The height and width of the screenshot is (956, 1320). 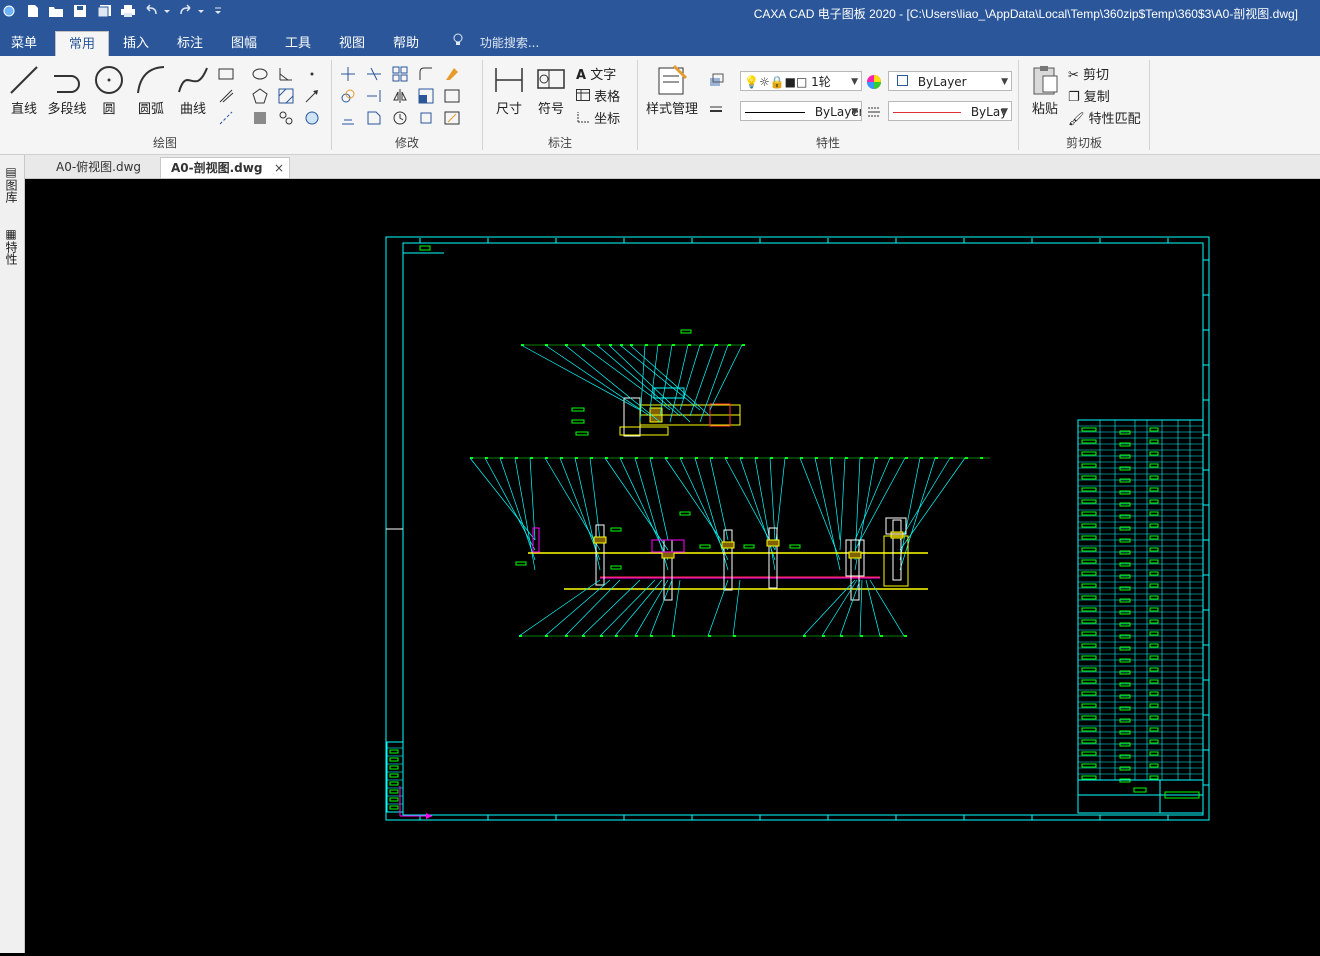 I want to click on circle-button: 圆, so click(x=109, y=88).